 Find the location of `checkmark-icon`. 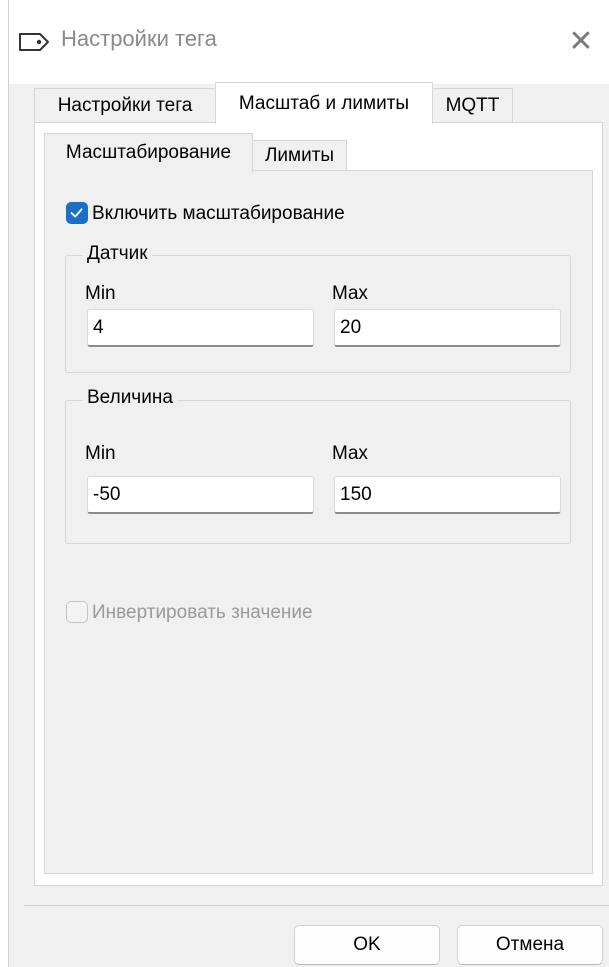

checkmark-icon is located at coordinates (76, 213).